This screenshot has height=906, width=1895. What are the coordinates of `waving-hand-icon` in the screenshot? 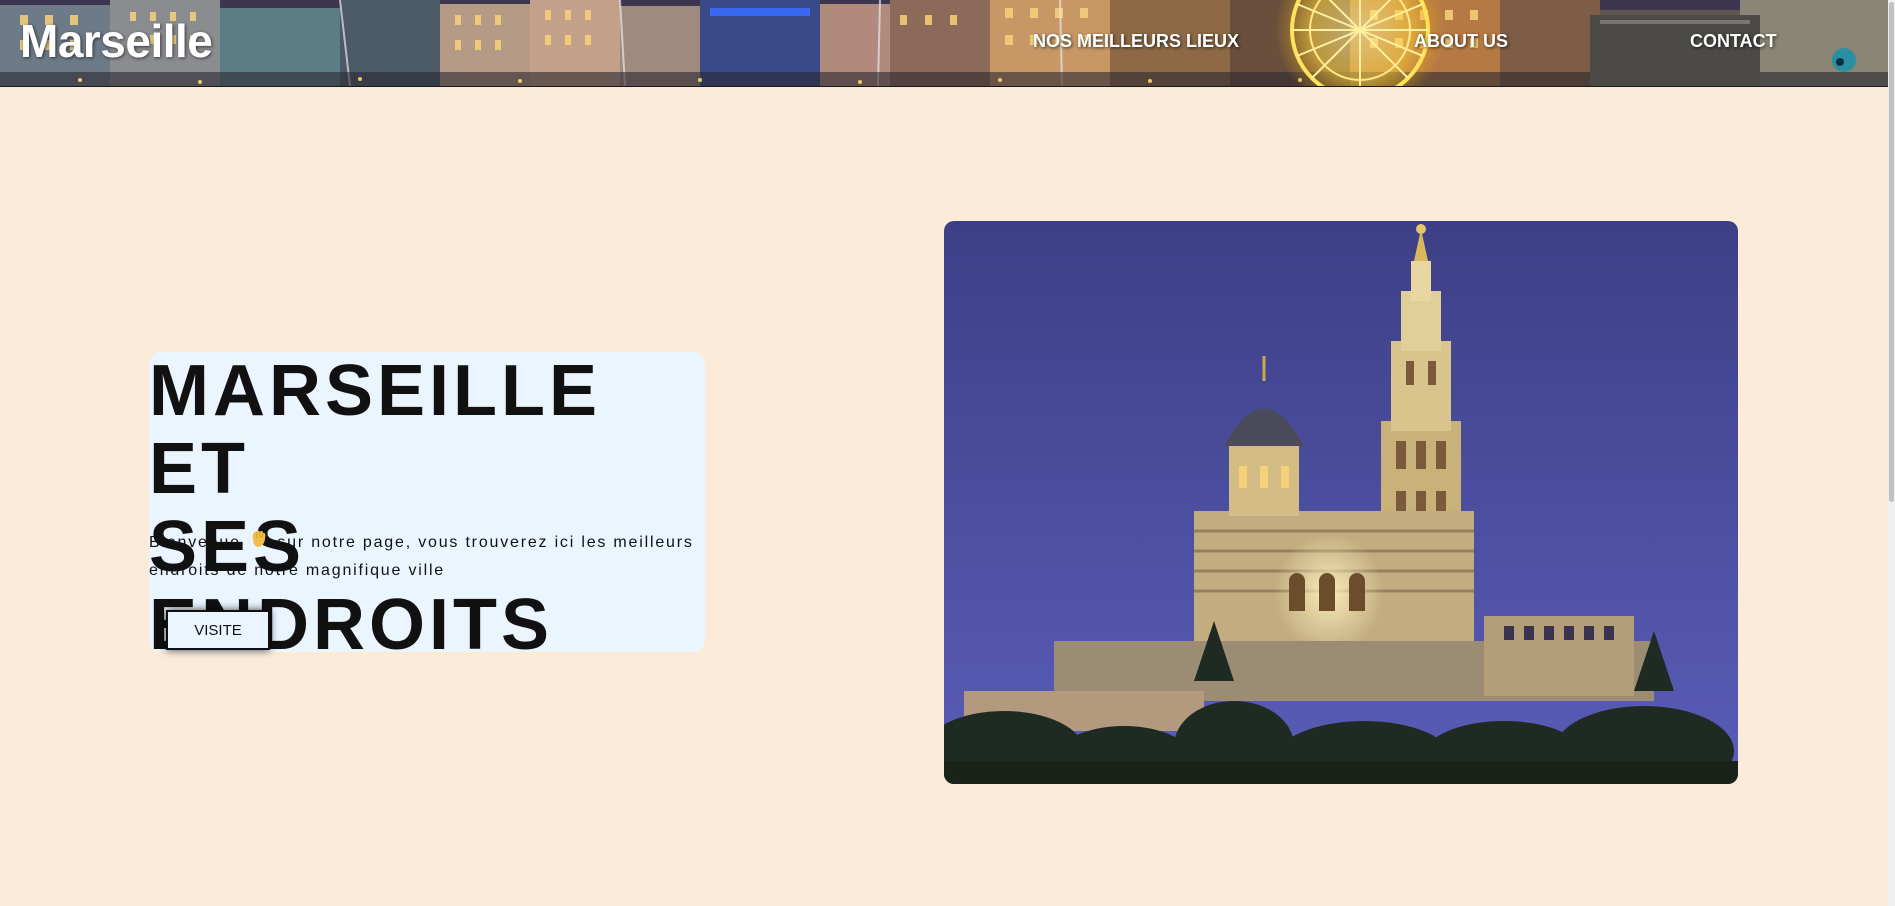 It's located at (259, 538).